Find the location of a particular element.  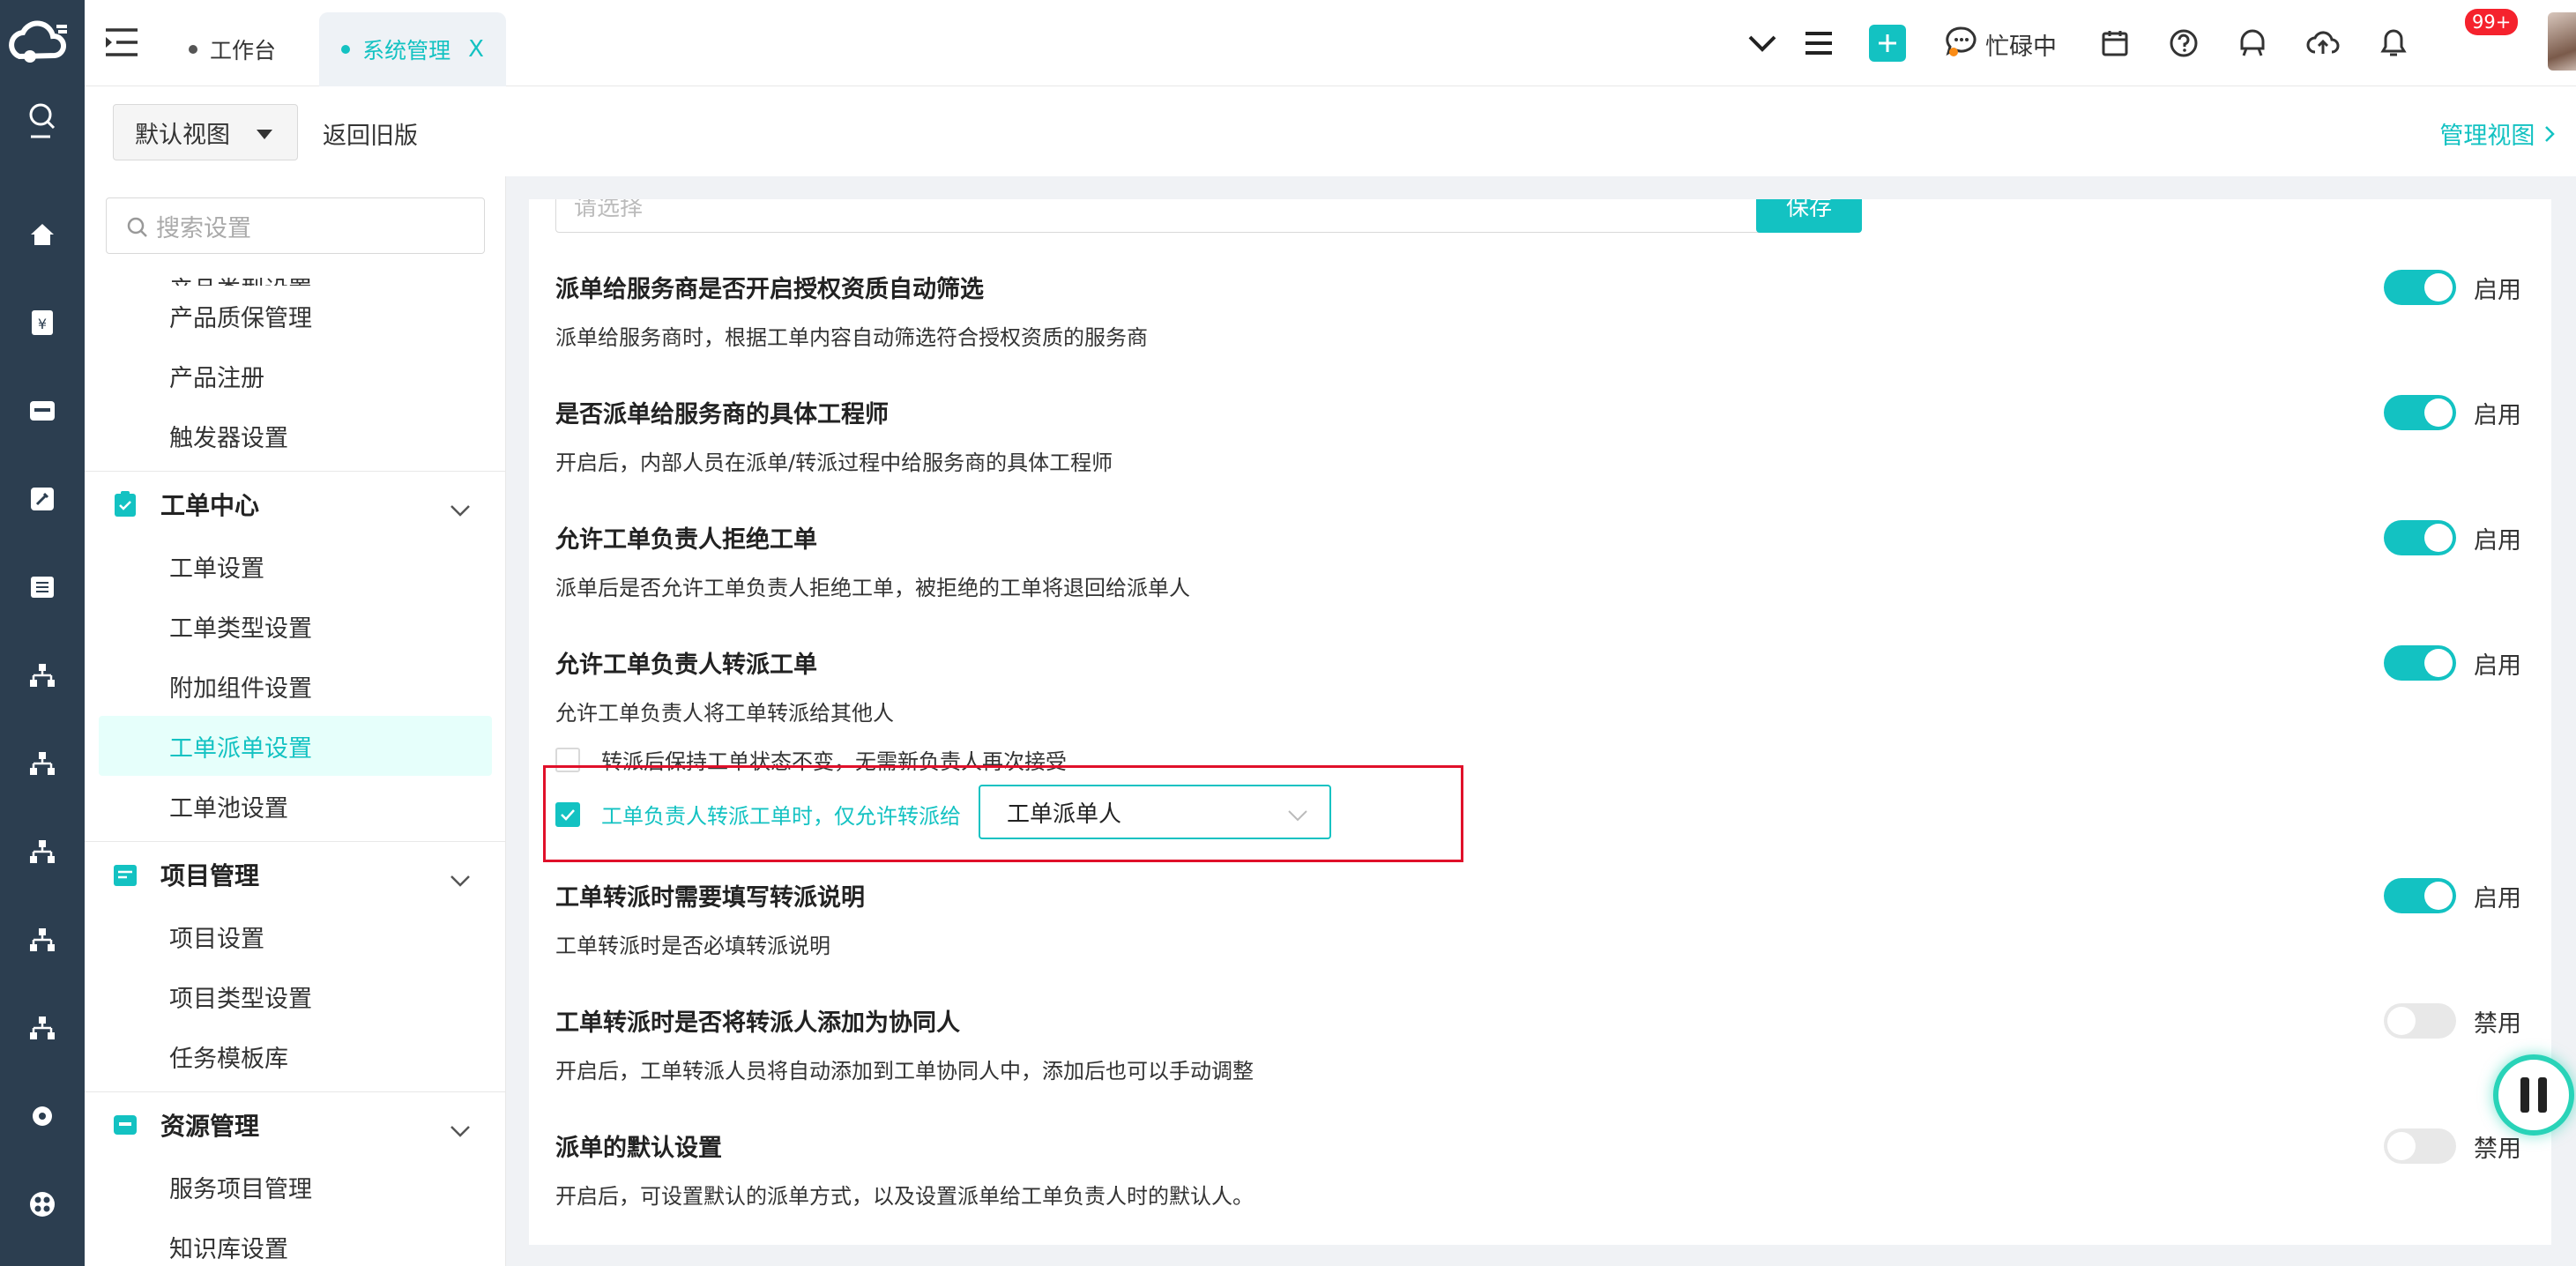

menu-toggle-icon is located at coordinates (122, 43).